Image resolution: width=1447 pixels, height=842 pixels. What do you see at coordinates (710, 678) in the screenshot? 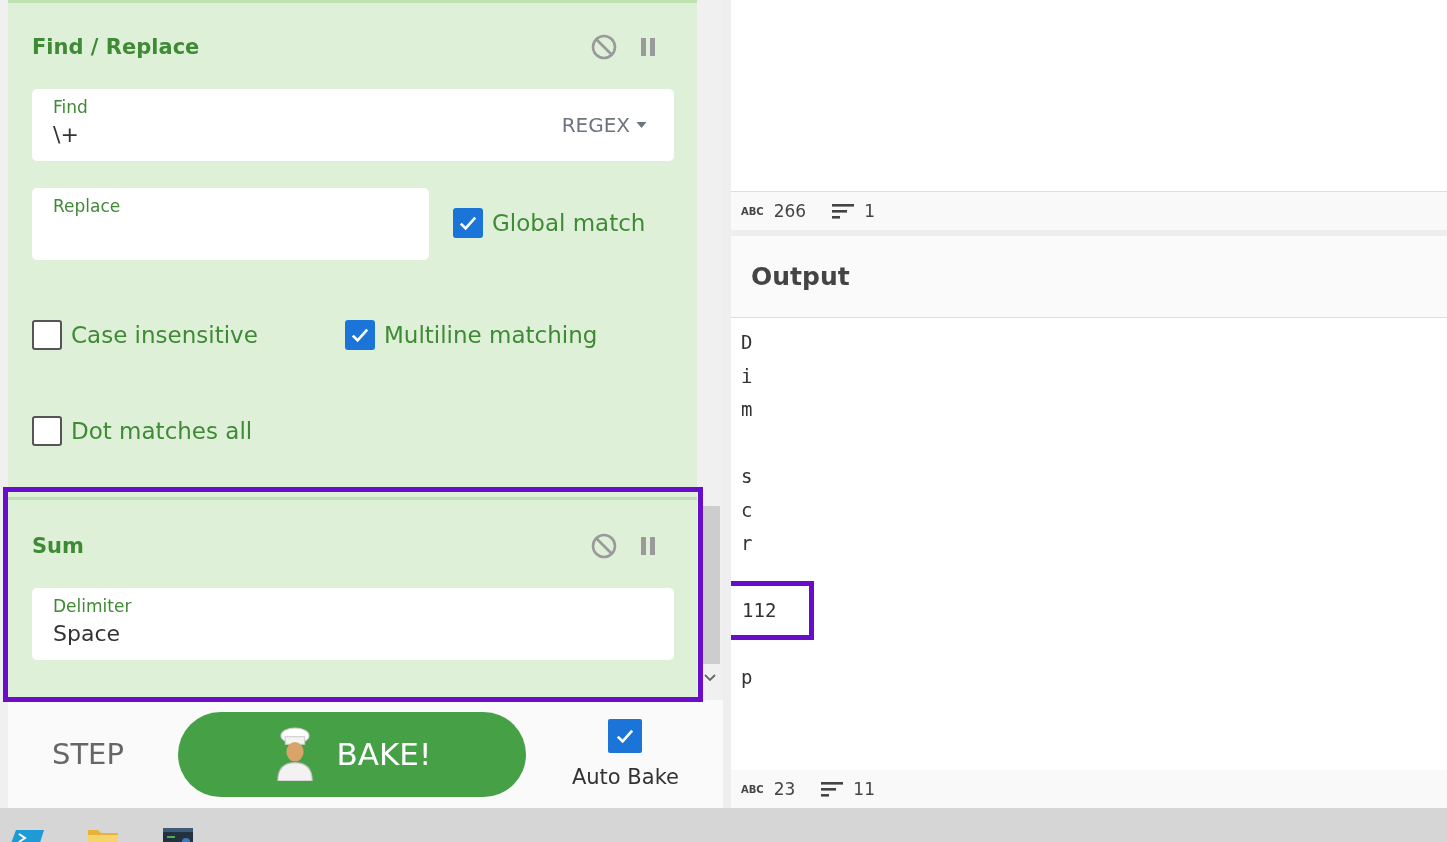
I see `chevron-down-icon` at bounding box center [710, 678].